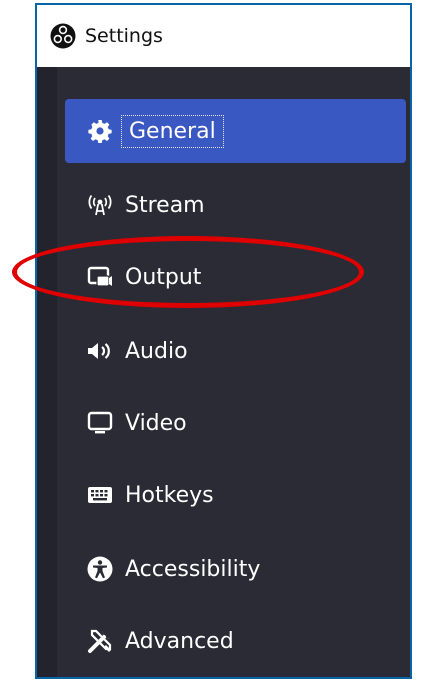 Image resolution: width=424 pixels, height=685 pixels. What do you see at coordinates (156, 423) in the screenshot?
I see `sidebar-item-label: Video` at bounding box center [156, 423].